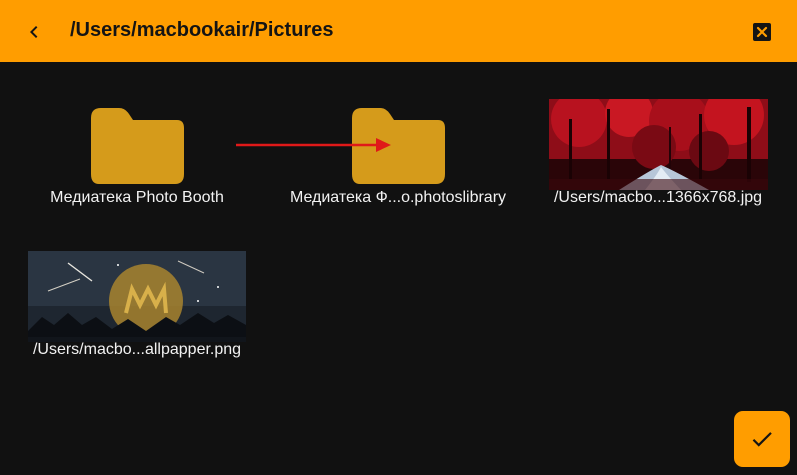 The width and height of the screenshot is (797, 475). I want to click on red-forest-image, so click(658, 144).